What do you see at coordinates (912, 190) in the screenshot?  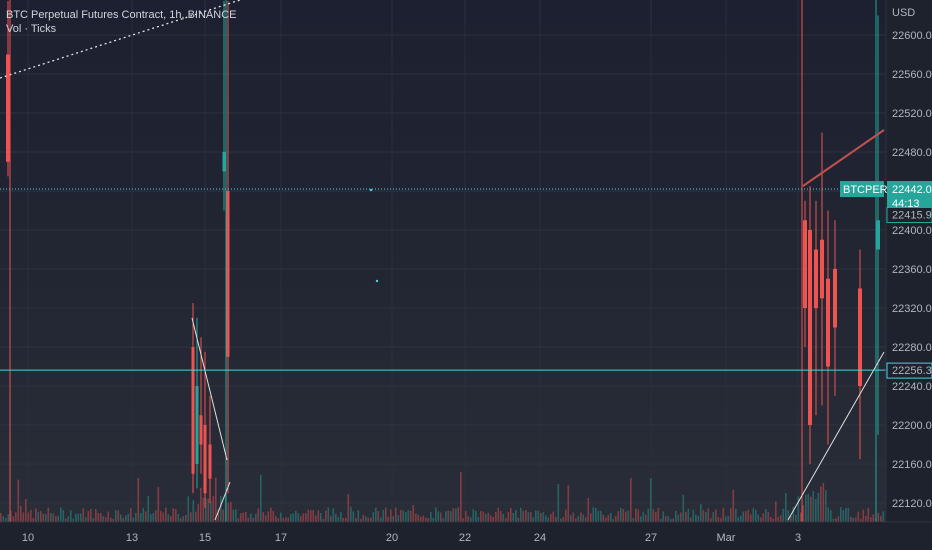 I see `last-price-text: 22442.0` at bounding box center [912, 190].